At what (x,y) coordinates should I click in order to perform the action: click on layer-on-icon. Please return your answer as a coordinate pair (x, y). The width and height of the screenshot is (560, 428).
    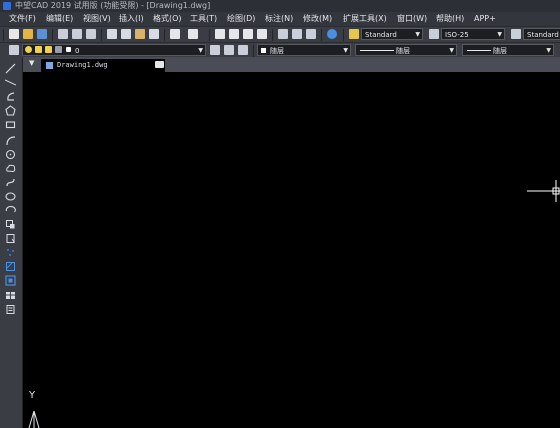
    Looking at the image, I should click on (28, 49).